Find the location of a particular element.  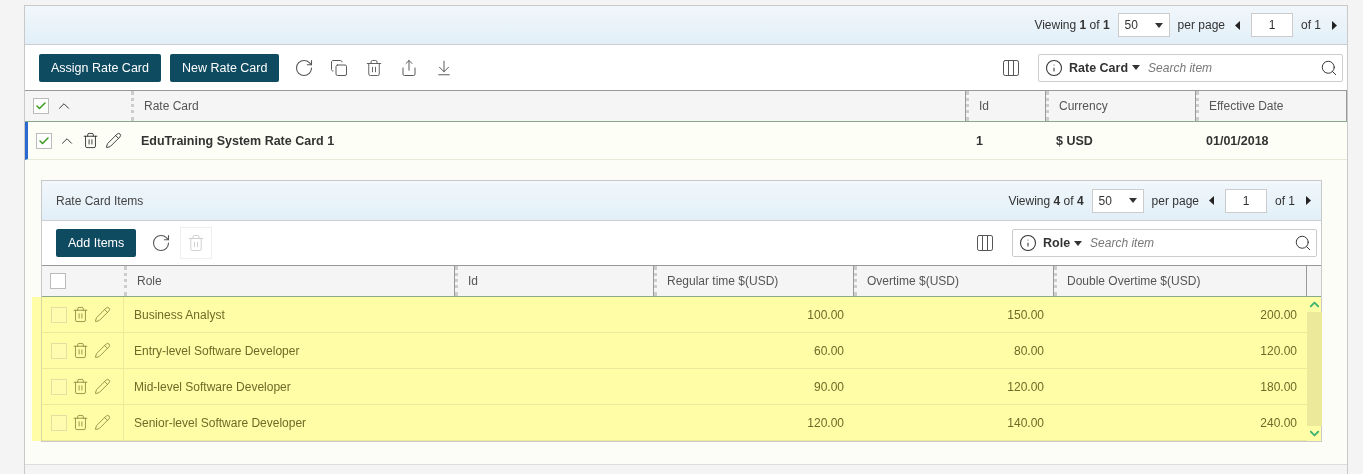

table-cell-text: Mid-level Software Developer is located at coordinates (212, 387).